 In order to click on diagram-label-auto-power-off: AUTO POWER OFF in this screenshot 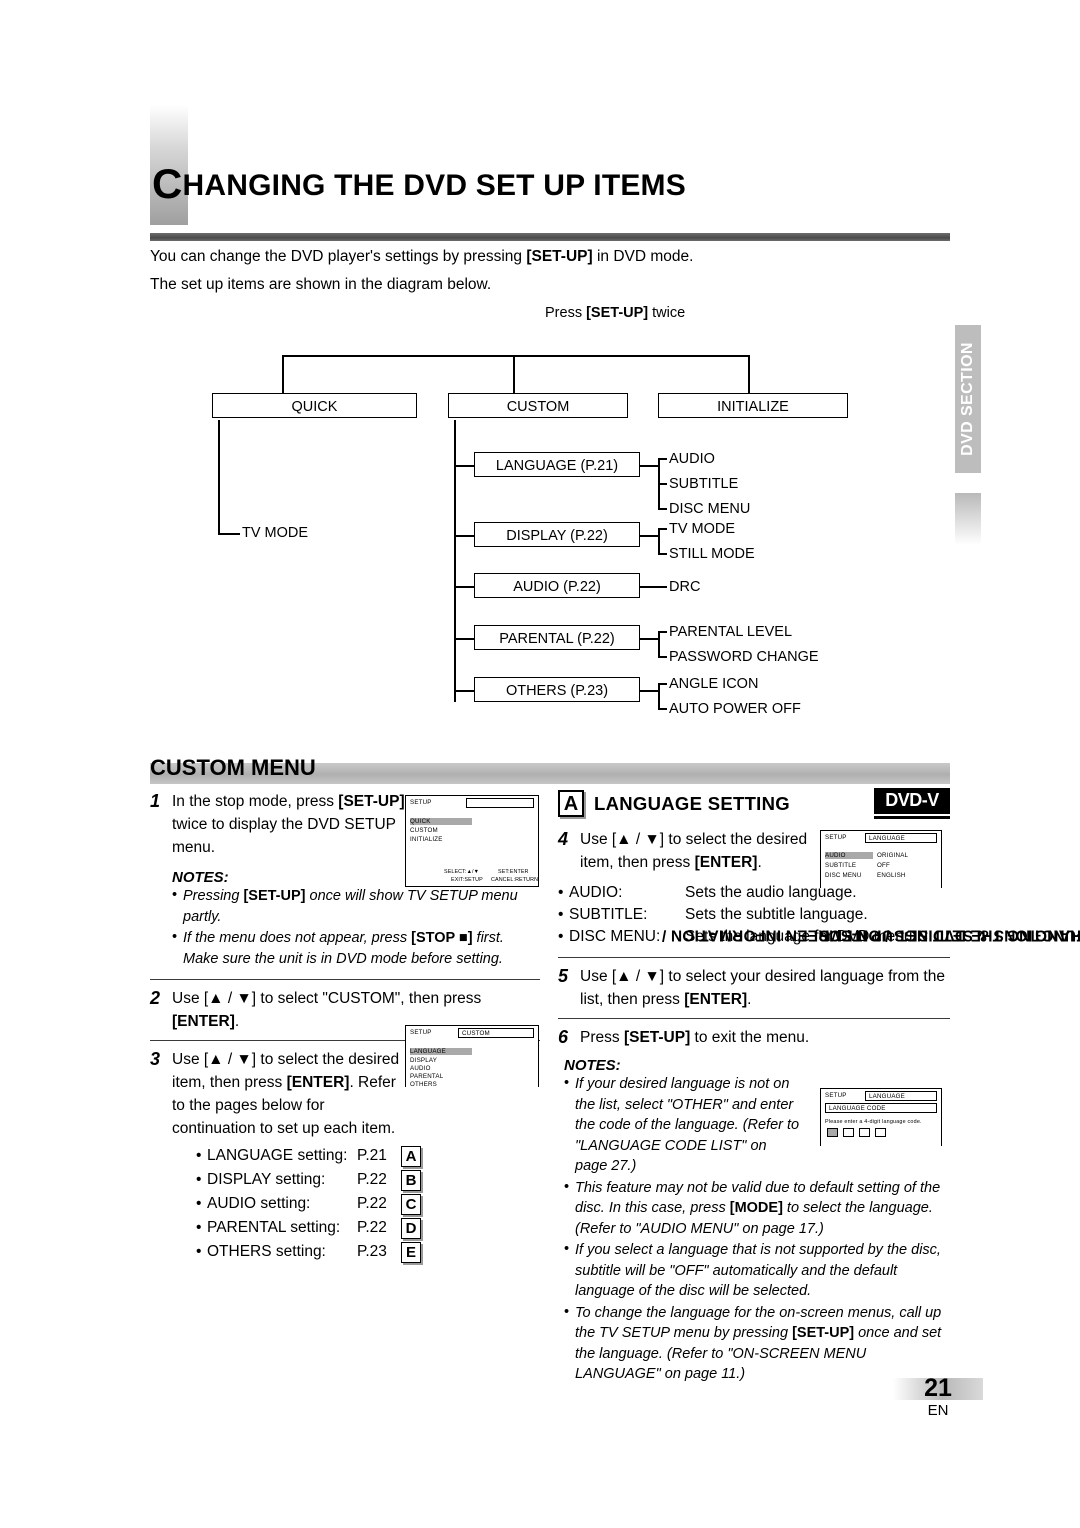, I will do `click(735, 709)`.